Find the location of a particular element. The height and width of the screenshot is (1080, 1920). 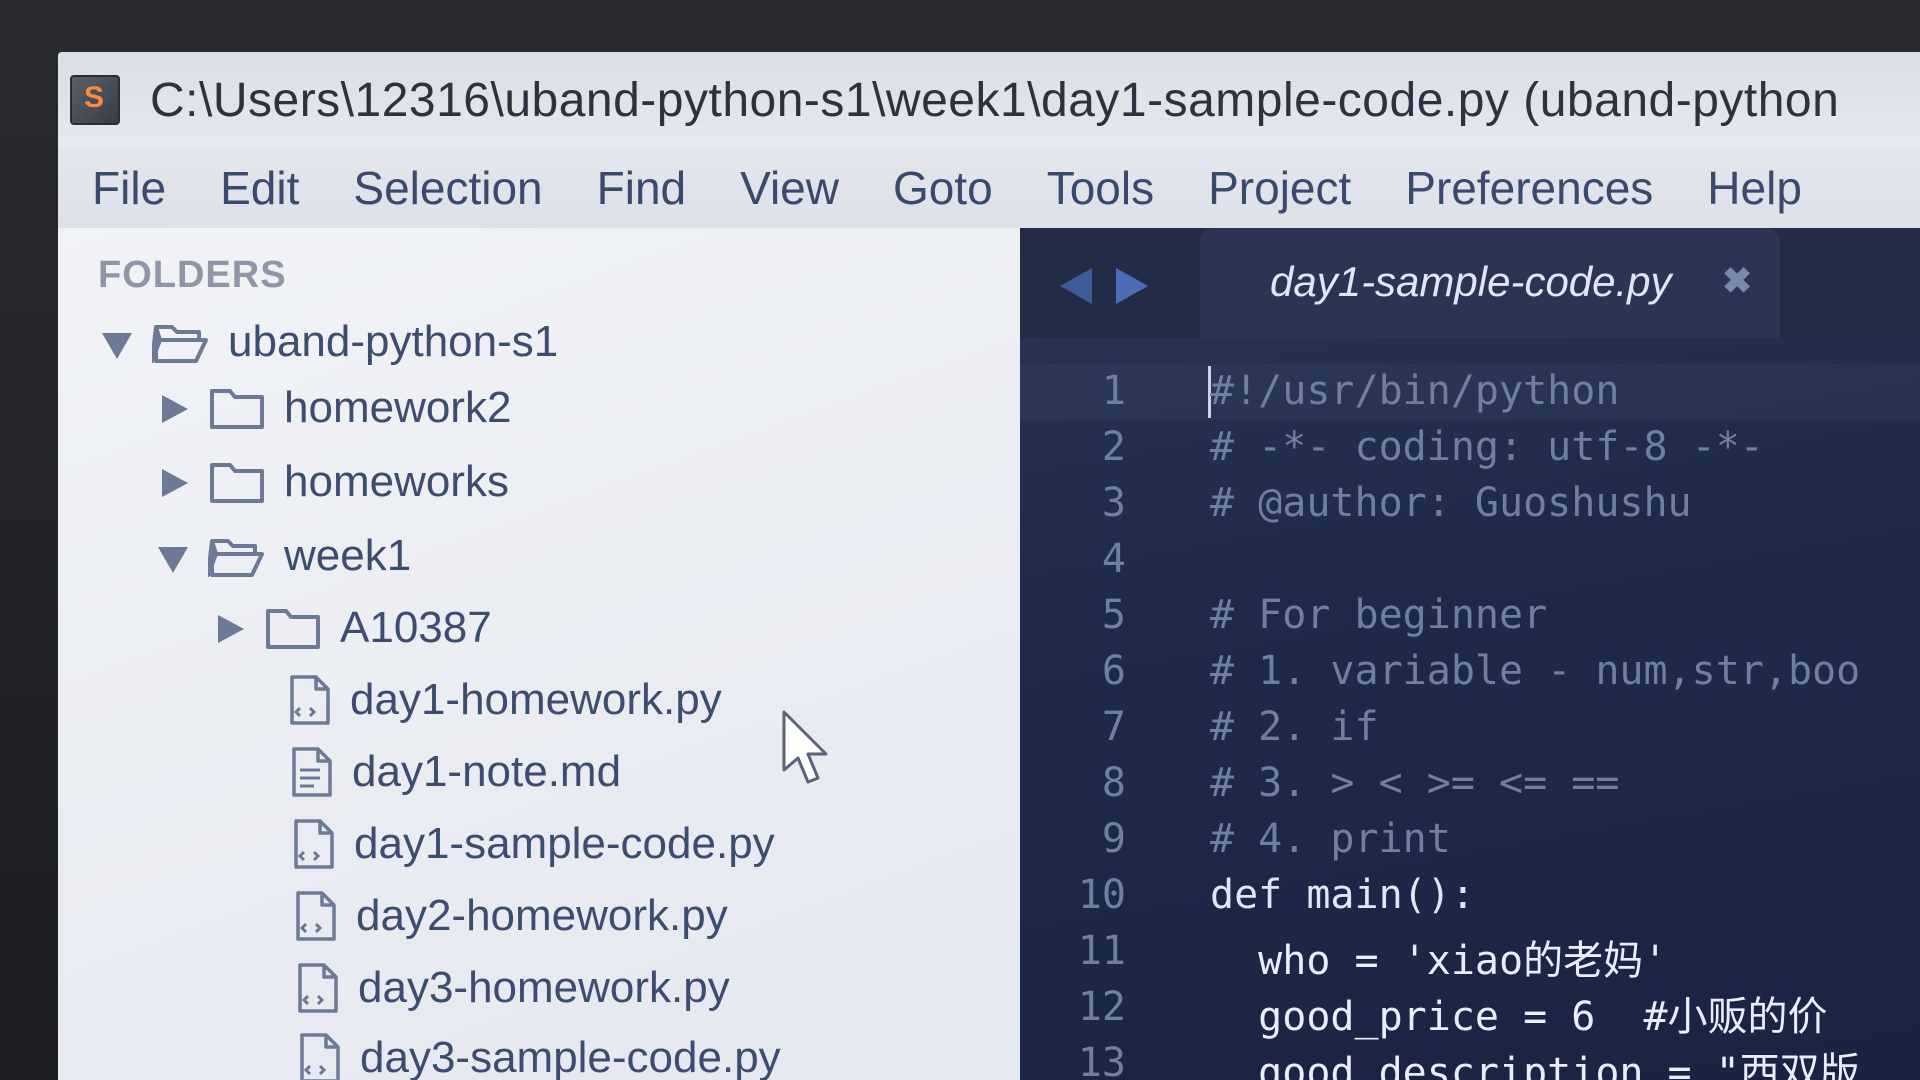

code-line-8: # 3. > < >= <= == is located at coordinates (1415, 783).